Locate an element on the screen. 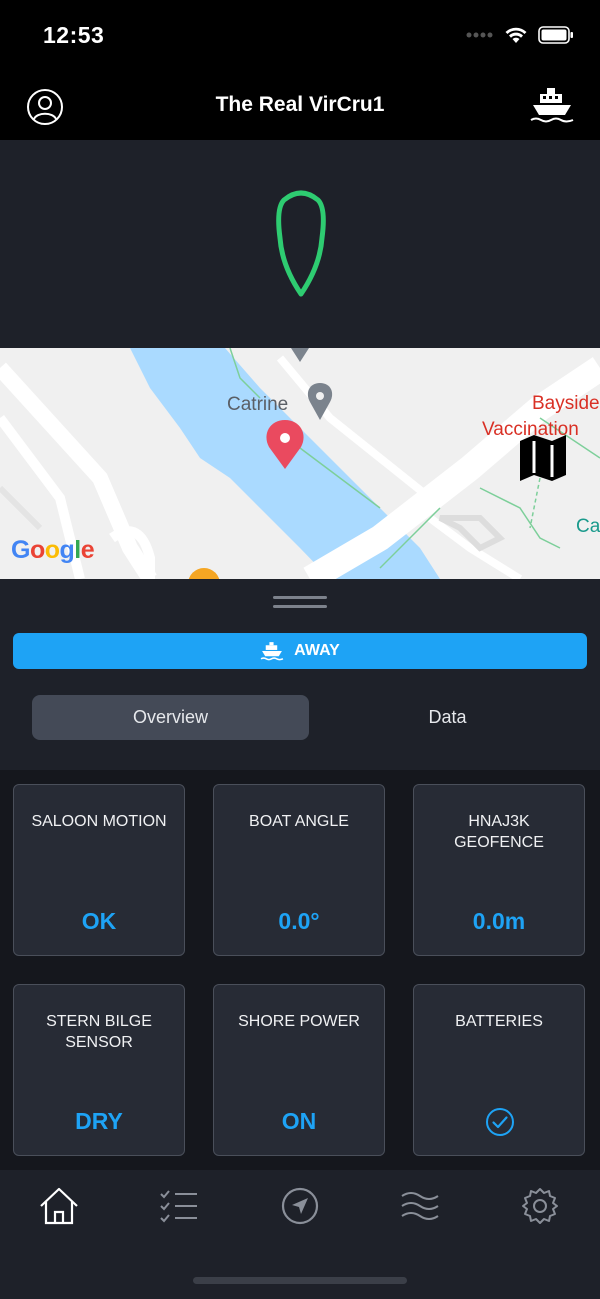 The height and width of the screenshot is (1299, 600). tile-title: SHORE POWER is located at coordinates (299, 1021).